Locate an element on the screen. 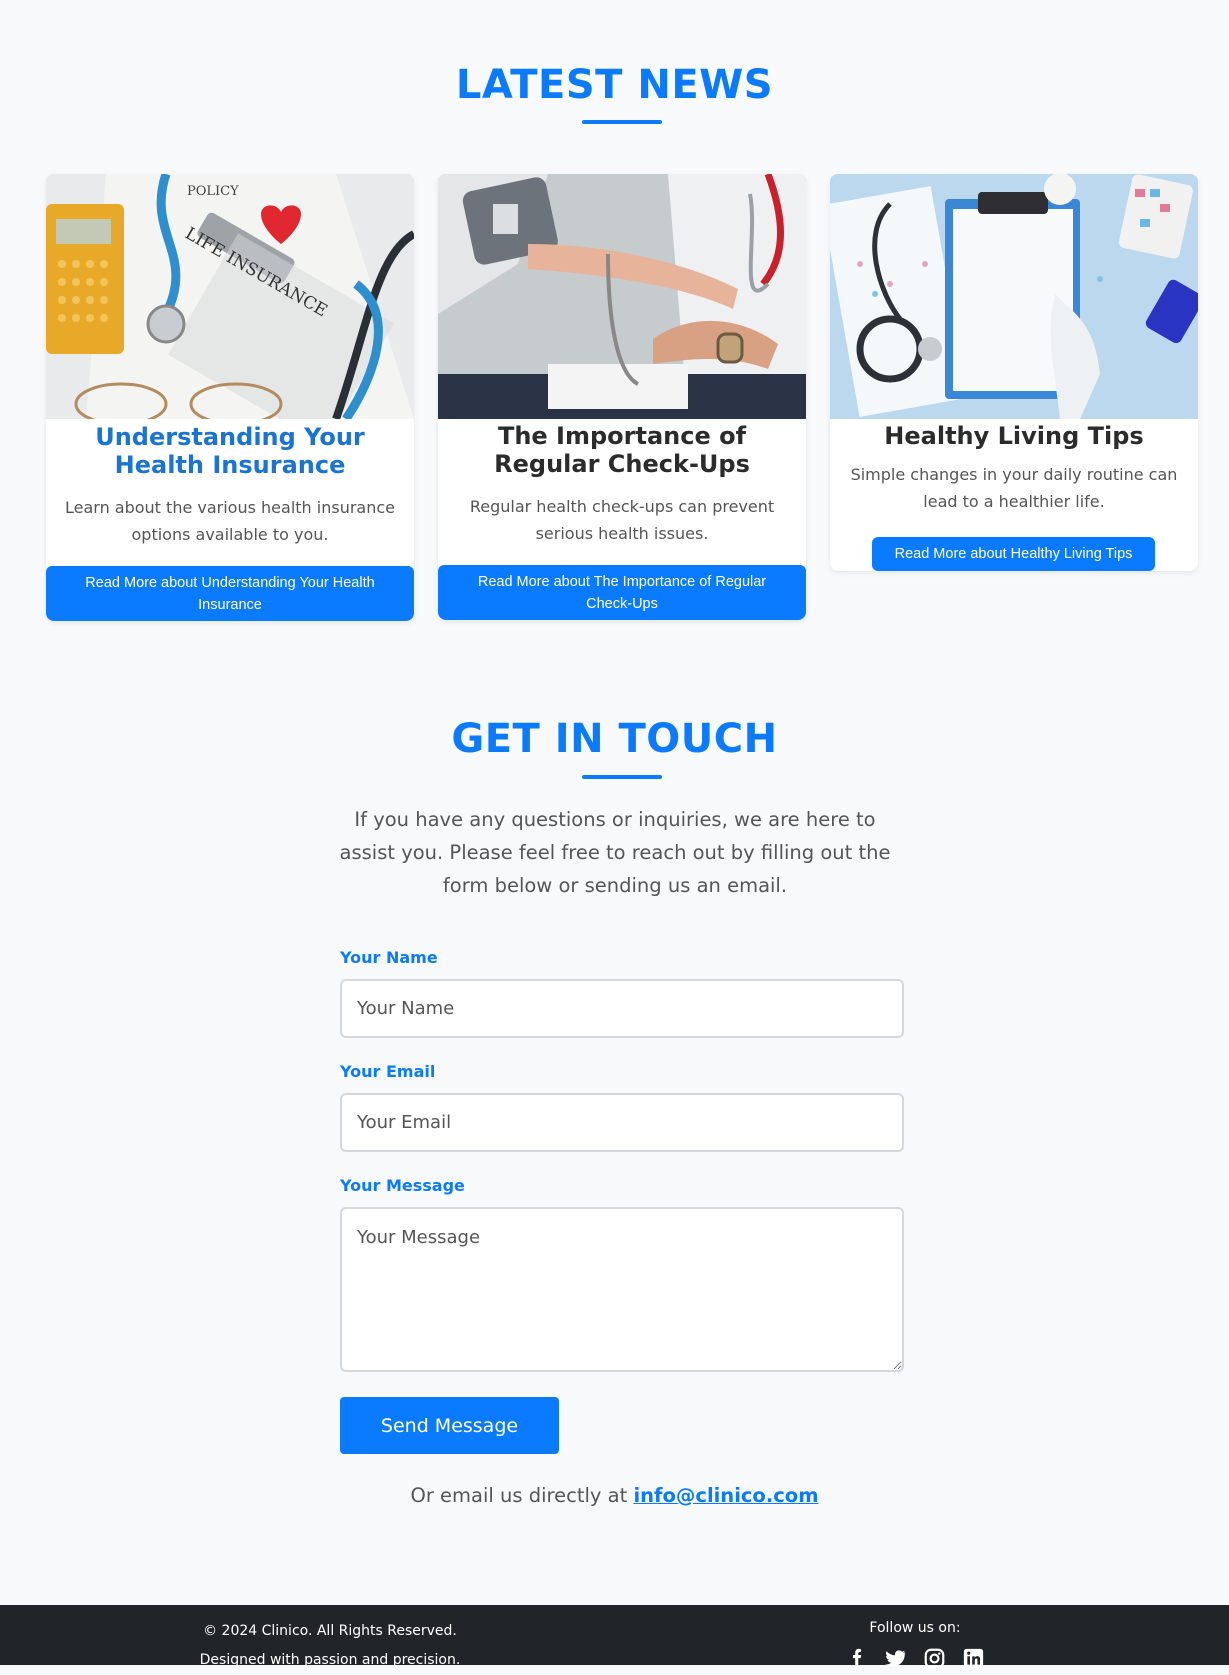  news-card-title: Understanding Your Health Insurance is located at coordinates (230, 451).